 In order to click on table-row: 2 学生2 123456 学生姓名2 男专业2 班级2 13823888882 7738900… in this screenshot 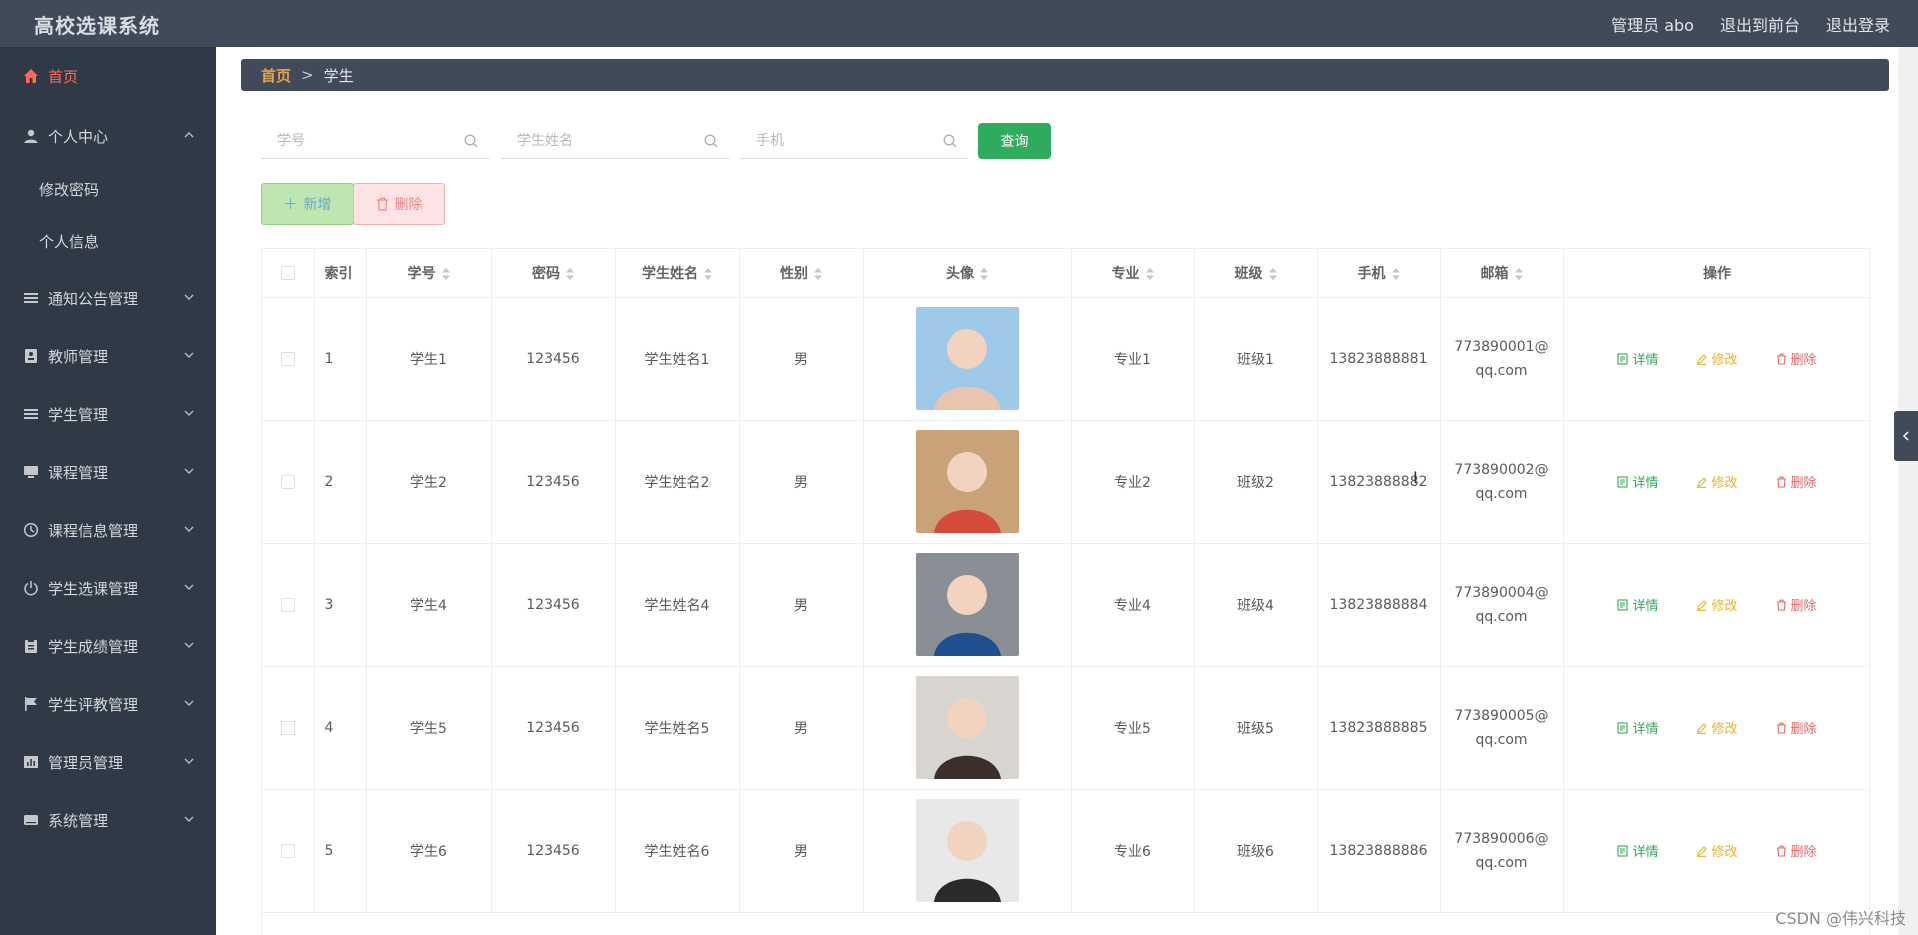, I will do `click(1065, 482)`.